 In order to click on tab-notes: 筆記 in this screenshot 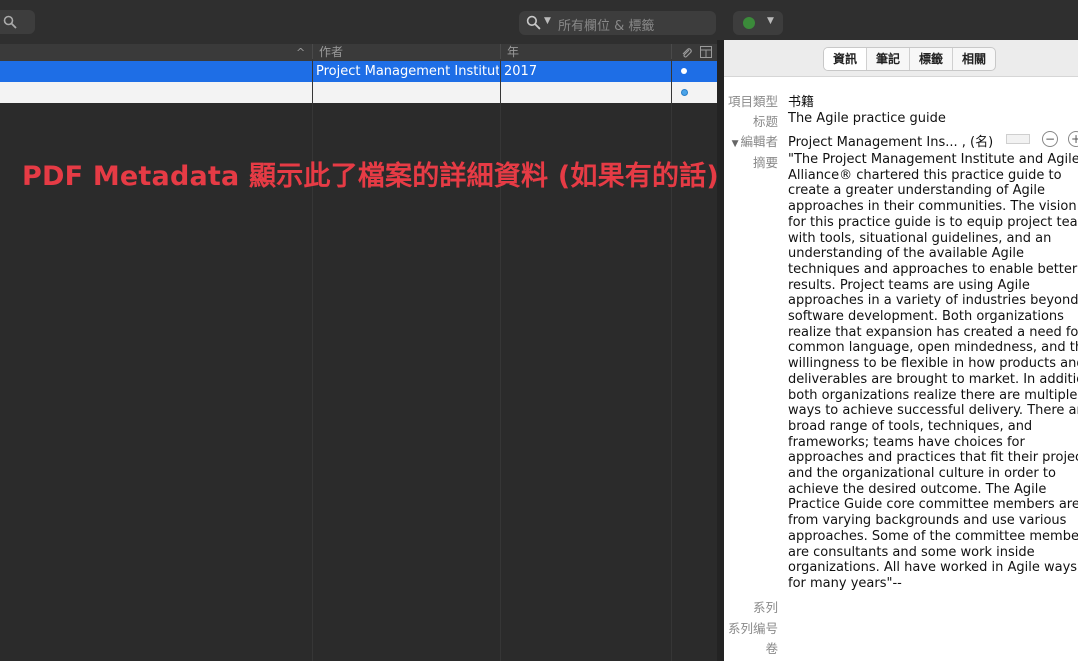, I will do `click(889, 59)`.